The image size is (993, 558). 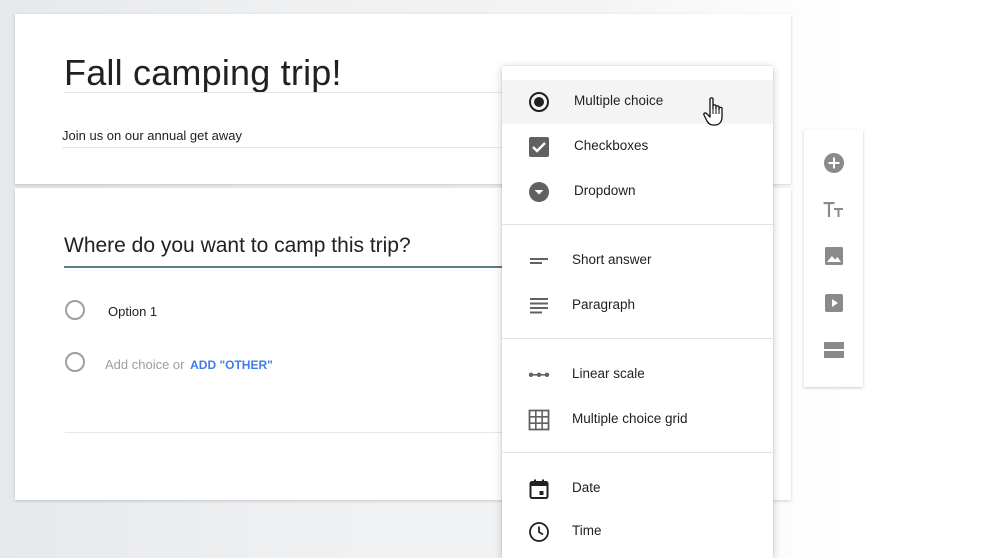 I want to click on form-description: Join us on our annual get away, so click(x=152, y=135).